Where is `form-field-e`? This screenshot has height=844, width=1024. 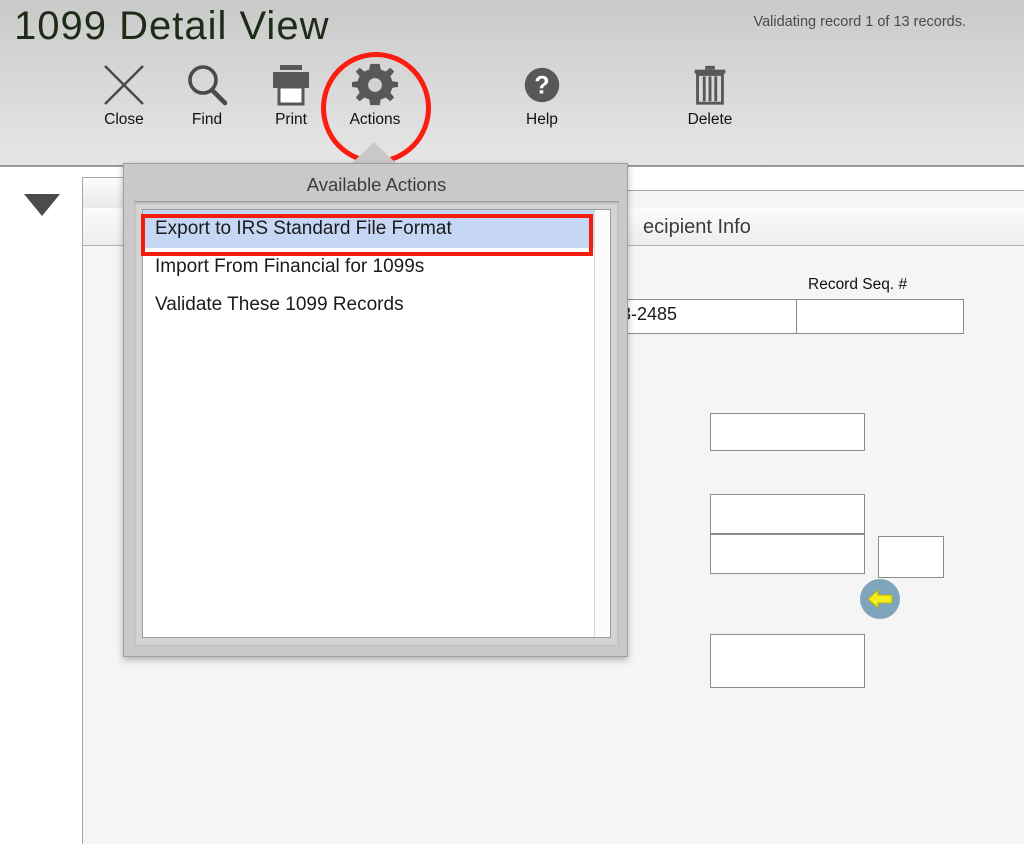 form-field-e is located at coordinates (787, 661).